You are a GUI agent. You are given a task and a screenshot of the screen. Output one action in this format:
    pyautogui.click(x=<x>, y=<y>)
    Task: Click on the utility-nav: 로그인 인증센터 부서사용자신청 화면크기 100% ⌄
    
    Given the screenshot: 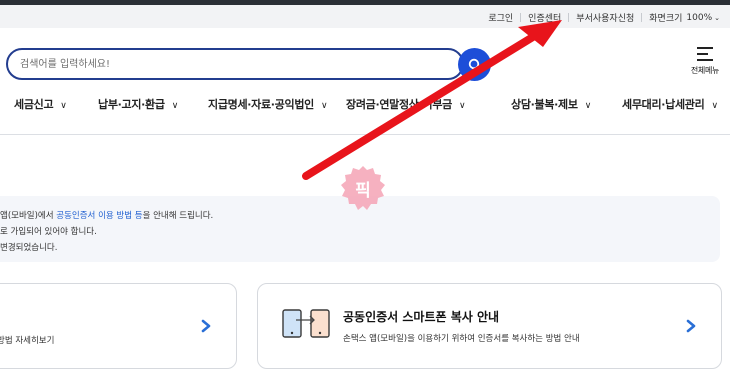 What is the action you would take?
    pyautogui.click(x=604, y=18)
    